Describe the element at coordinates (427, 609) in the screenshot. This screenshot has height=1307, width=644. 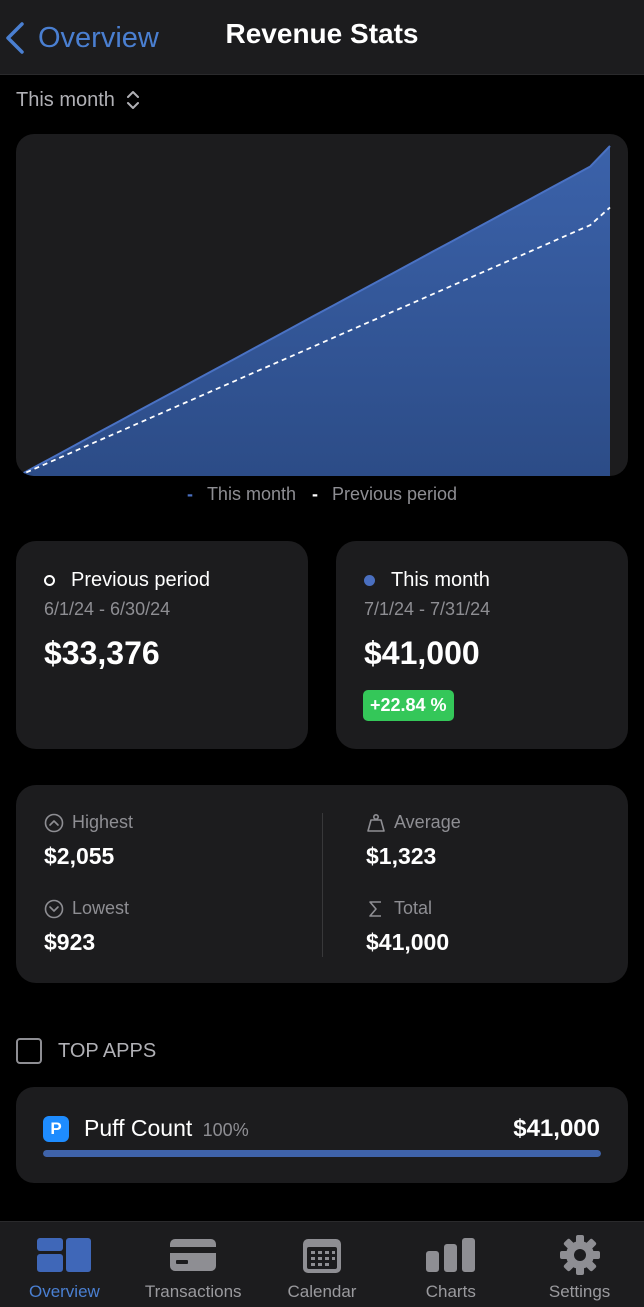
I see `current-period-range: 7/1/24 - 7/31/24` at that location.